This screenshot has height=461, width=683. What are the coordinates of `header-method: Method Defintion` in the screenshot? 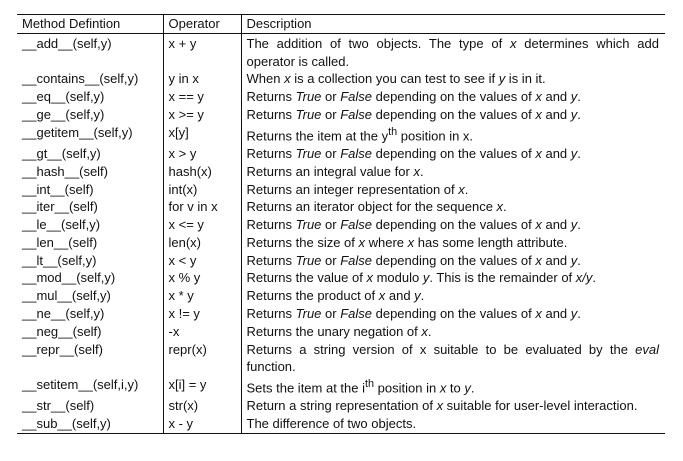 It's located at (90, 24).